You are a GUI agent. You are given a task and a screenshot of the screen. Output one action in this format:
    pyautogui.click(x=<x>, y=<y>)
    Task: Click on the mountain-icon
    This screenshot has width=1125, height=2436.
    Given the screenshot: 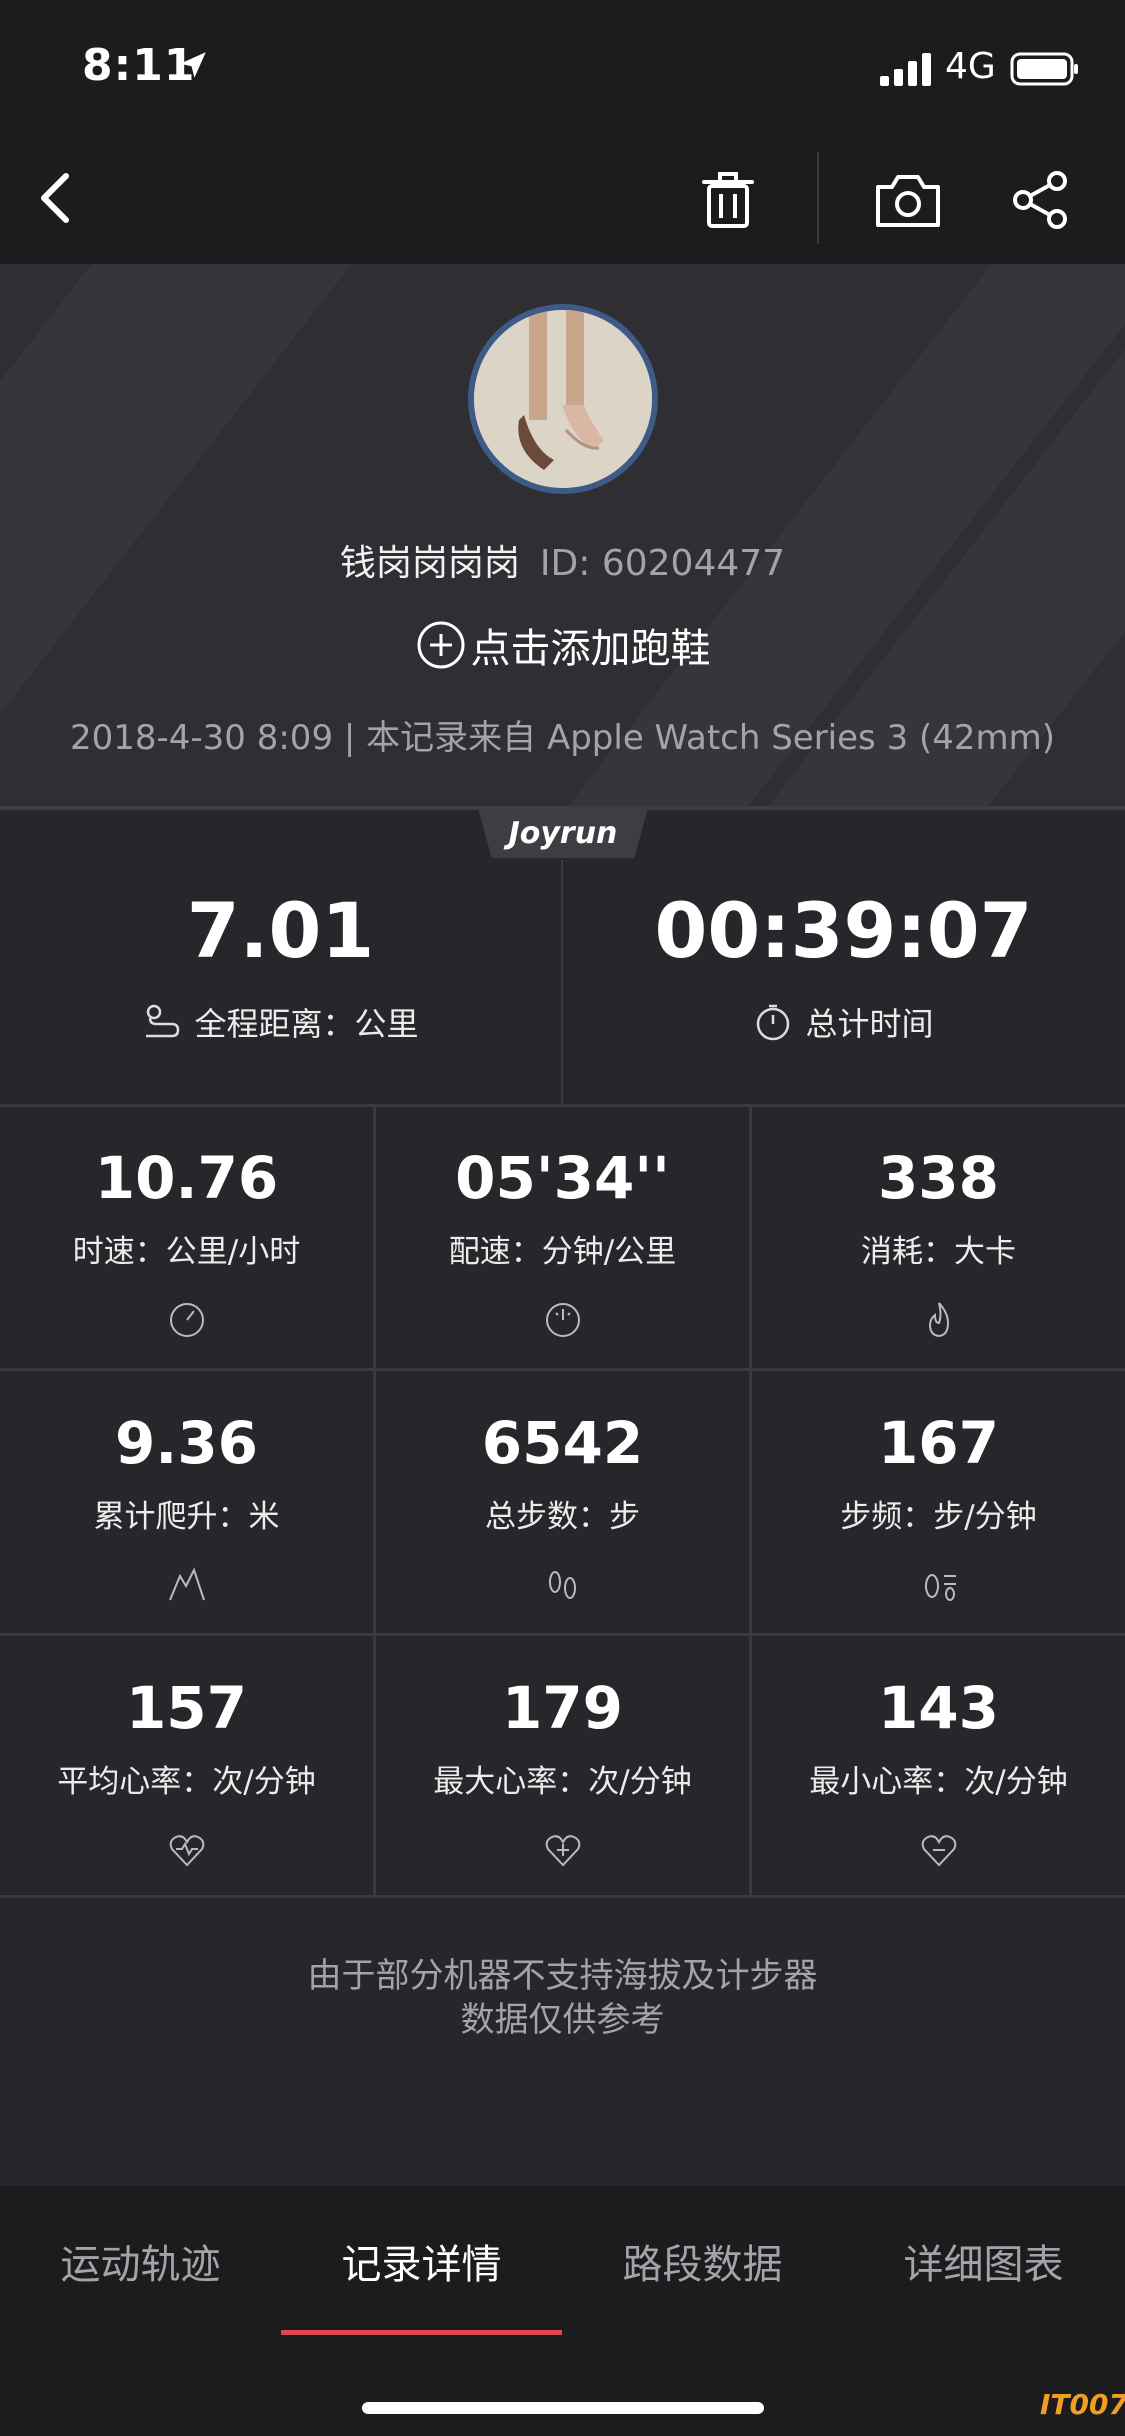 What is the action you would take?
    pyautogui.click(x=186, y=1584)
    